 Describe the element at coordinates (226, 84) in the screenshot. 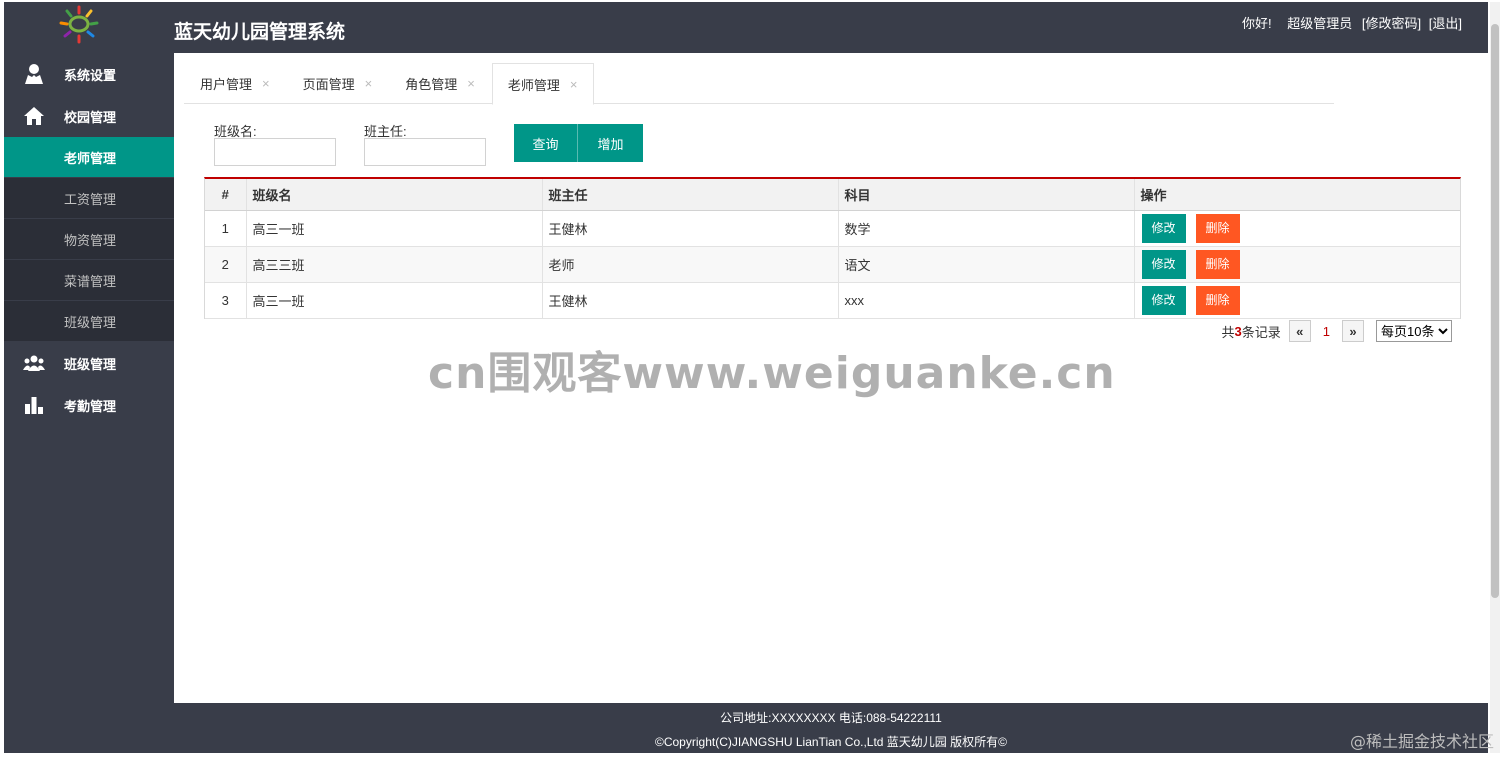

I see `tab-label: 用户管理` at that location.